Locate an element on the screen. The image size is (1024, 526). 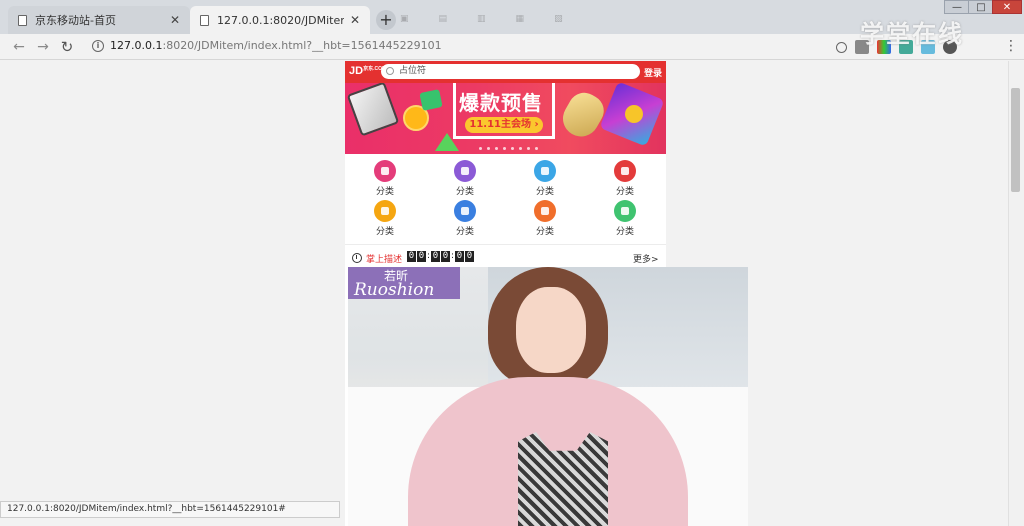
flash-sale-bar: 掌上描述 00:00:00 更多> is located at coordinates (505, 256).